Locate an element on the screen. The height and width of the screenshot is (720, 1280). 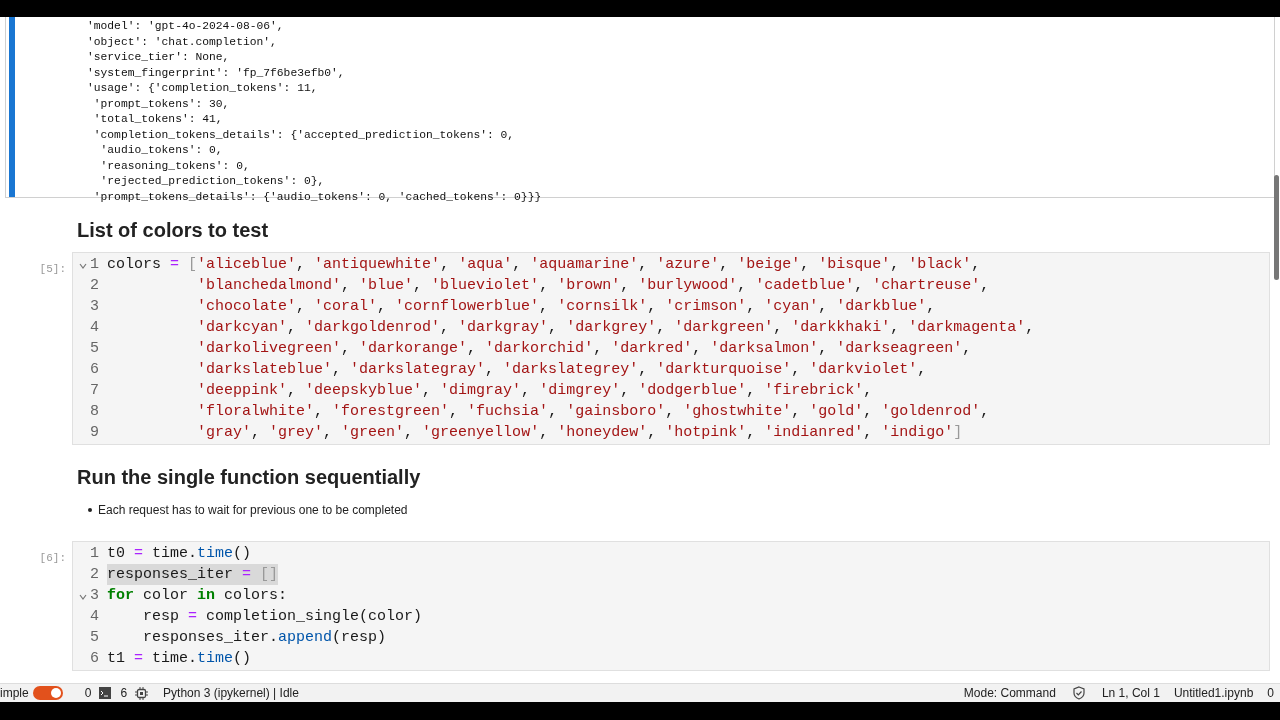
editor-mode: Mode: Command is located at coordinates (1009, 693).